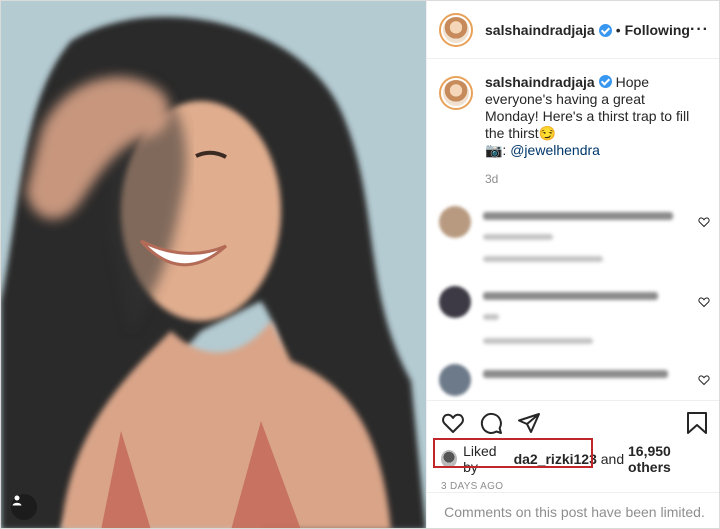 The width and height of the screenshot is (720, 529). What do you see at coordinates (491, 423) in the screenshot?
I see `comment-icon` at bounding box center [491, 423].